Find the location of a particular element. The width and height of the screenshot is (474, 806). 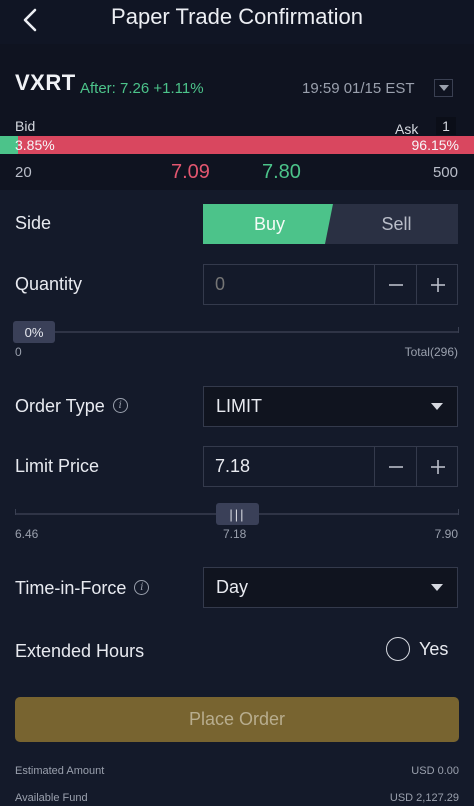

buy-button: Buy is located at coordinates (269, 224).